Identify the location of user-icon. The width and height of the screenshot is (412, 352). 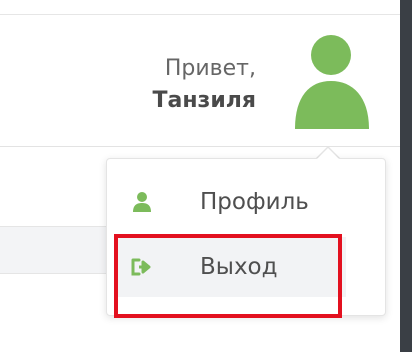
(142, 202).